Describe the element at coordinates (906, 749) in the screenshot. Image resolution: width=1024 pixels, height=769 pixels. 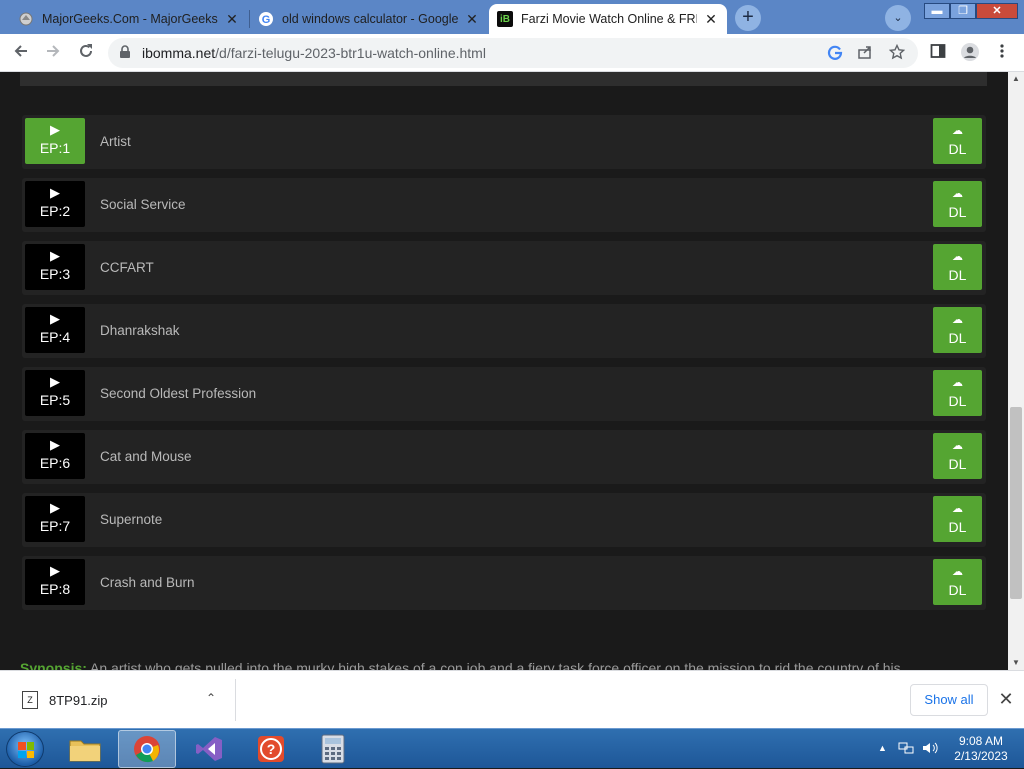
I see `network-icon` at that location.